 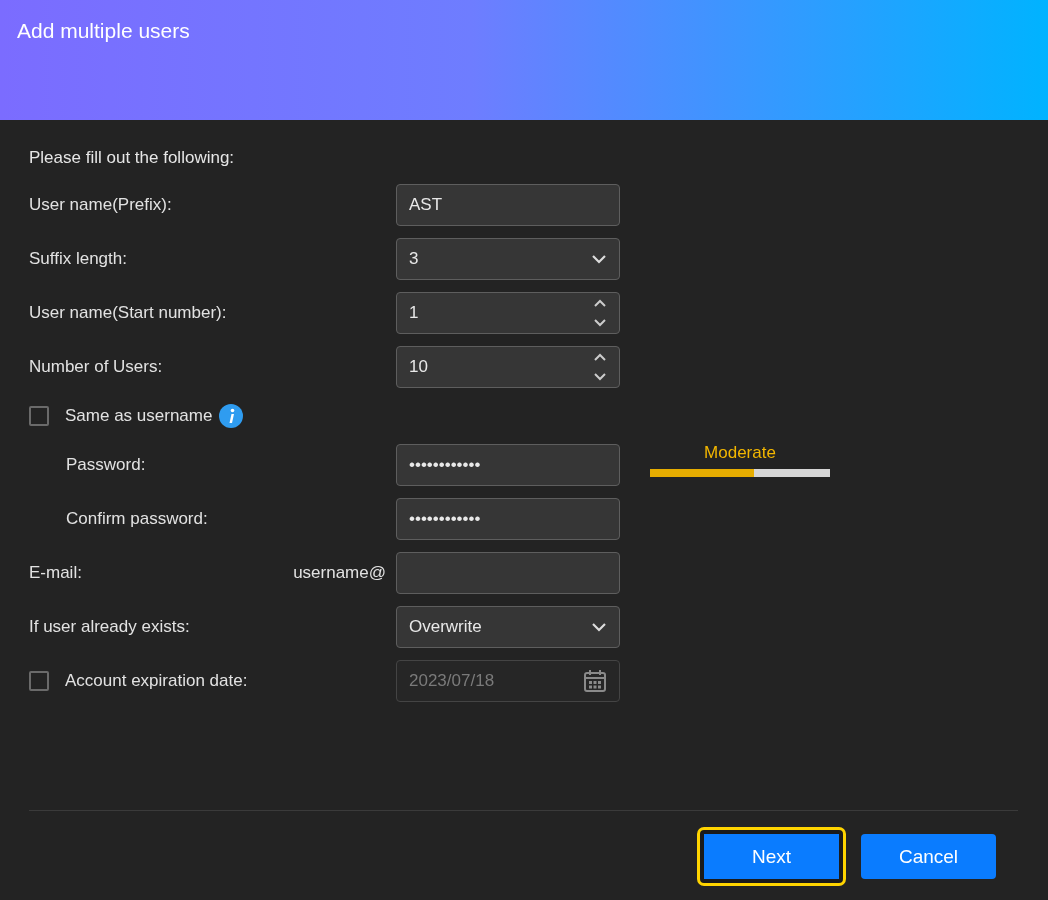 What do you see at coordinates (339, 573) in the screenshot?
I see `email-prefix: username@` at bounding box center [339, 573].